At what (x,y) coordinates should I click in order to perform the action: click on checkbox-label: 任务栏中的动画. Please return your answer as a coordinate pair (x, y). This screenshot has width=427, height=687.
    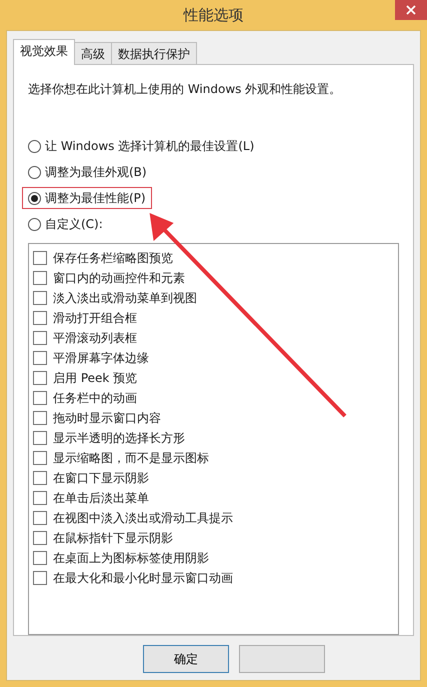
    Looking at the image, I should click on (95, 398).